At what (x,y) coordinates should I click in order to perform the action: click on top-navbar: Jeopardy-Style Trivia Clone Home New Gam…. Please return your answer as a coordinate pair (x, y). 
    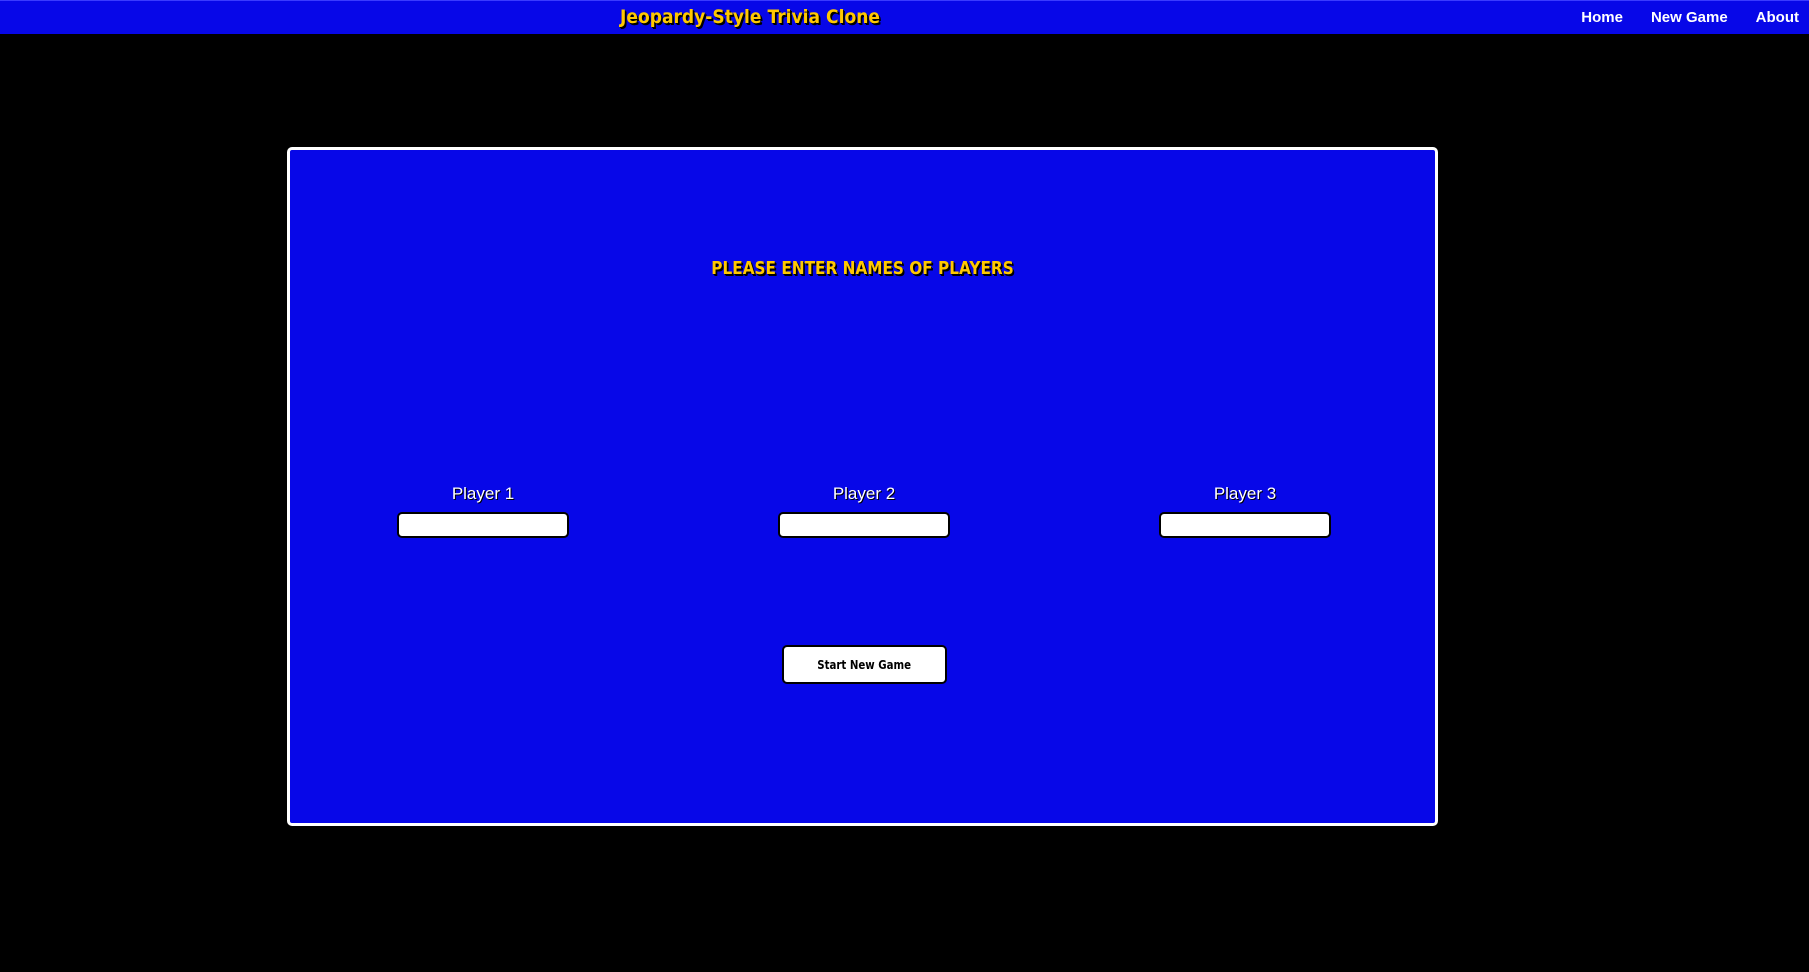
    Looking at the image, I should click on (904, 17).